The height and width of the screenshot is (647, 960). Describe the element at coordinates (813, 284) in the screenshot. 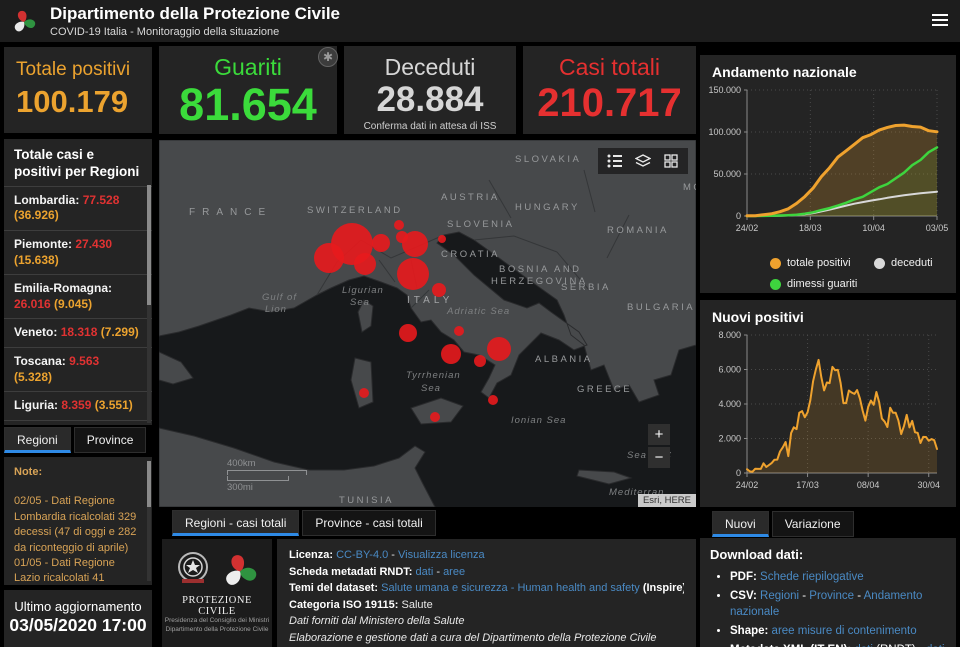

I see `legend-item: dimessi guariti` at that location.